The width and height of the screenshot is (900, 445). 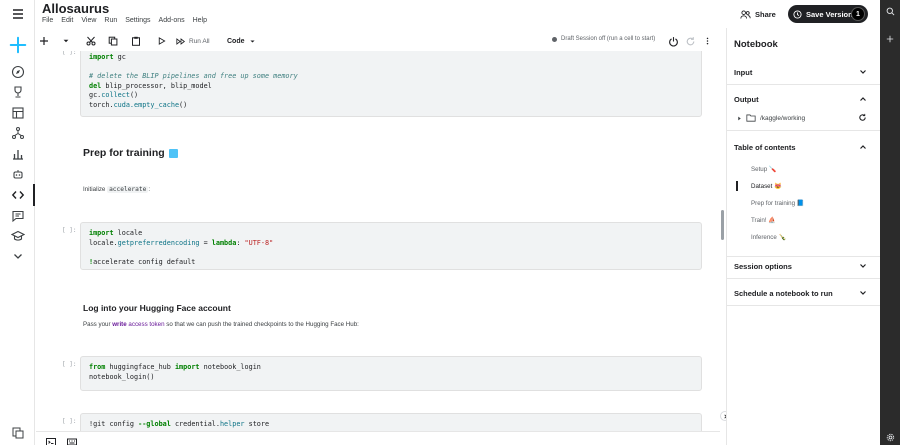 I want to click on toc-item-inference: Inference 🍾, so click(x=768, y=237).